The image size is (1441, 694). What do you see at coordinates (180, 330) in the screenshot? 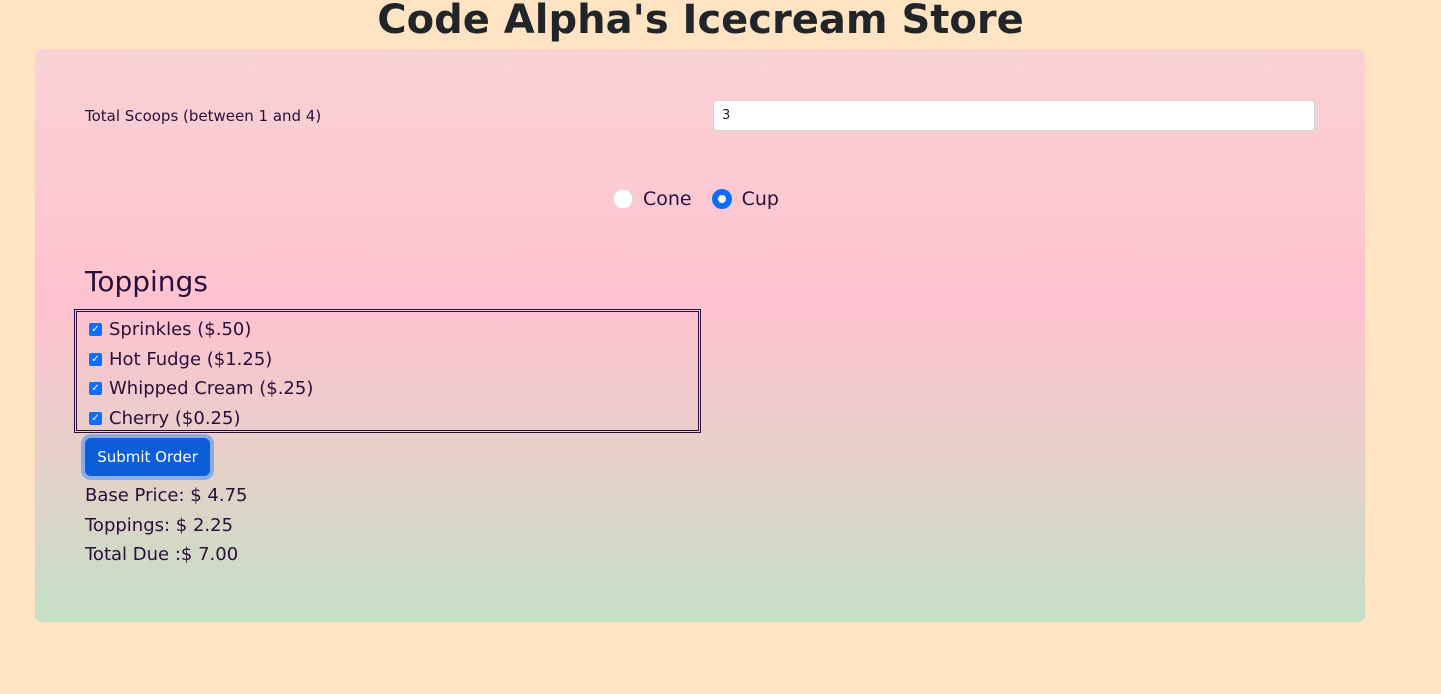
I see `topping-label: Sprinkles ($.50)` at bounding box center [180, 330].